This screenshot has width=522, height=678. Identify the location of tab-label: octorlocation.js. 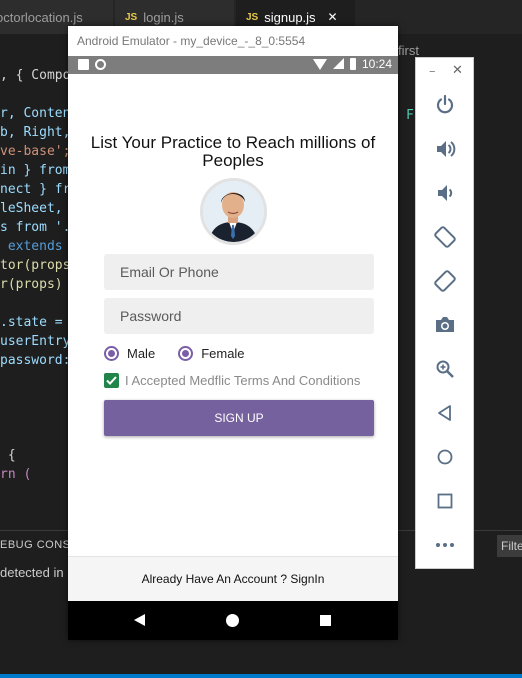
(41, 17).